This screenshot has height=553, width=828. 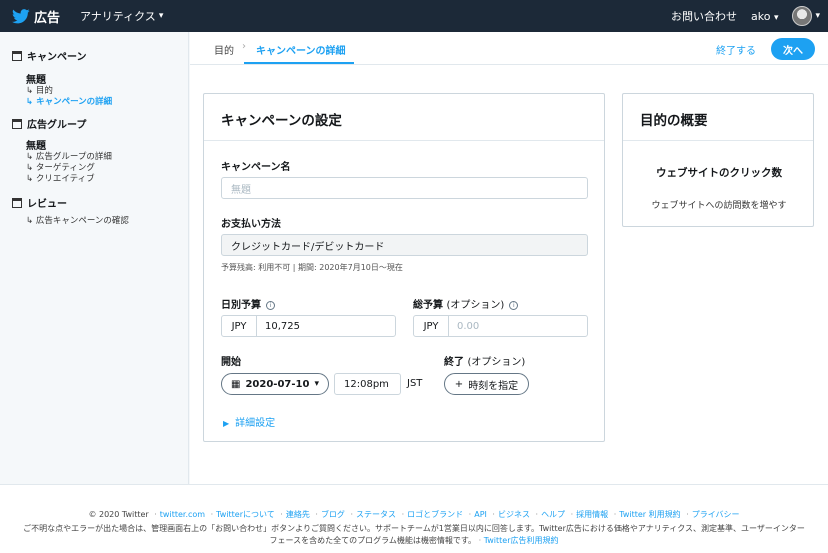 What do you see at coordinates (514, 514) in the screenshot?
I see `footer-link: ビジネス` at bounding box center [514, 514].